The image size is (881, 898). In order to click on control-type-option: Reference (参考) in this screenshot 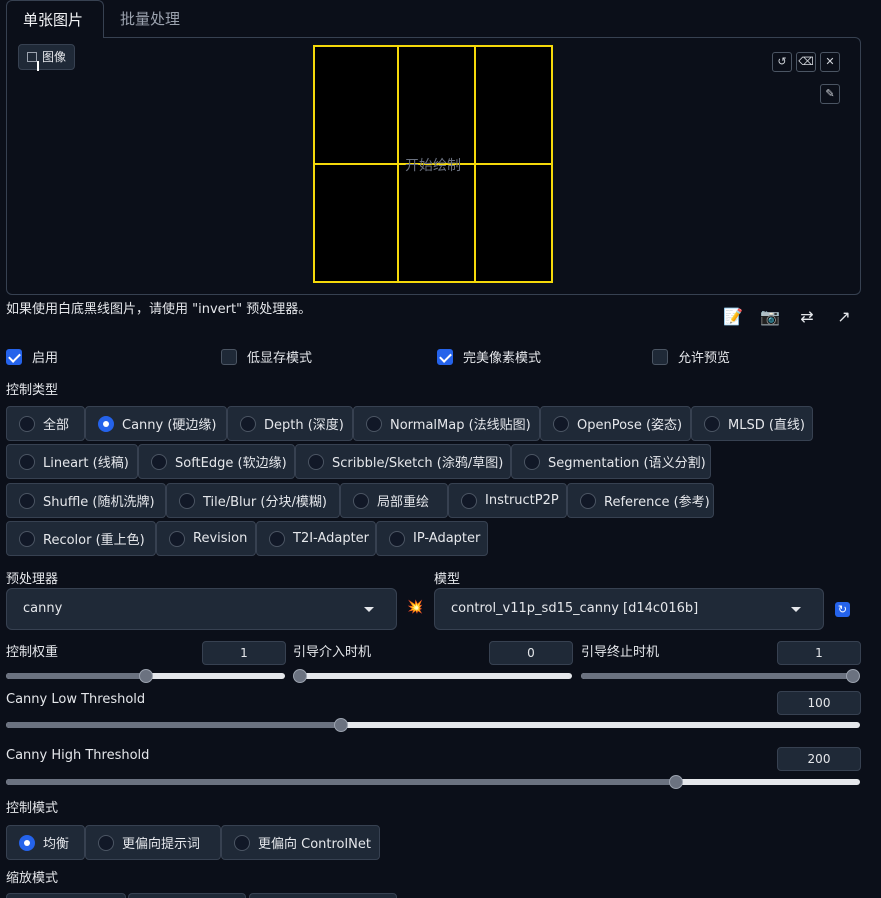, I will do `click(640, 500)`.